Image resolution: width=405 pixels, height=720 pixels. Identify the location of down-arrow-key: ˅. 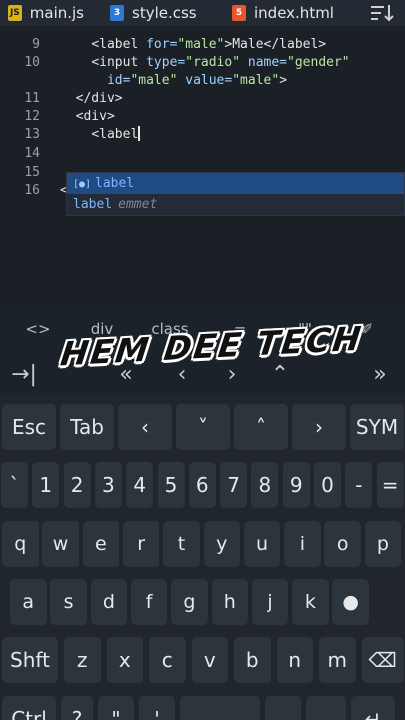
(203, 427).